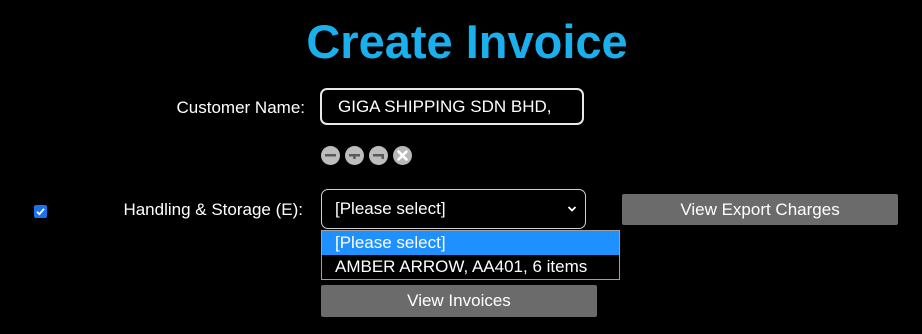 This screenshot has width=922, height=334. I want to click on view-invoices-button: View Invoices, so click(459, 301).